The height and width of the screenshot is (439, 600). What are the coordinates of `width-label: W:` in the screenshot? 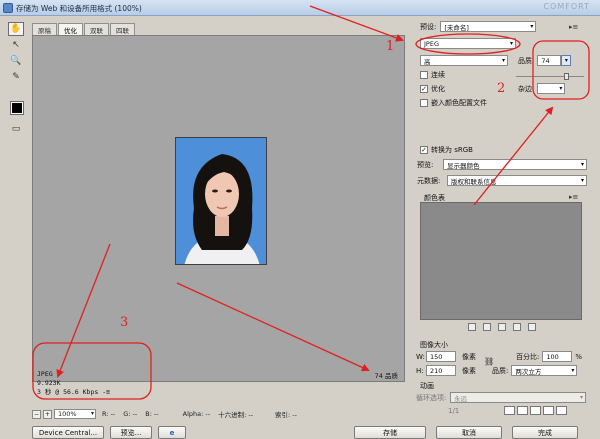 It's located at (420, 356).